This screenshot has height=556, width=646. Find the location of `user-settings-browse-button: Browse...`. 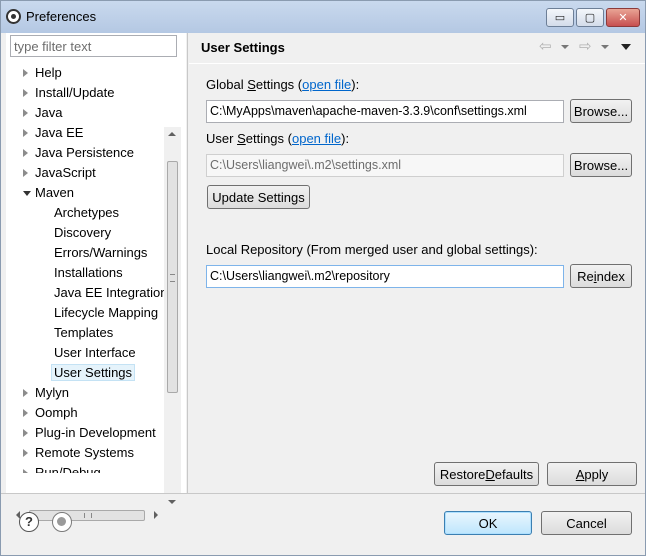

user-settings-browse-button: Browse... is located at coordinates (601, 165).